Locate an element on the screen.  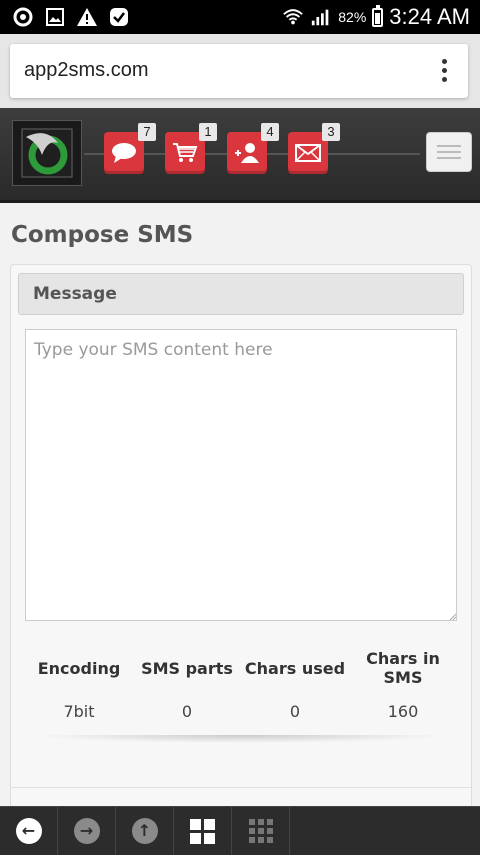
panel-divider is located at coordinates (241, 787).